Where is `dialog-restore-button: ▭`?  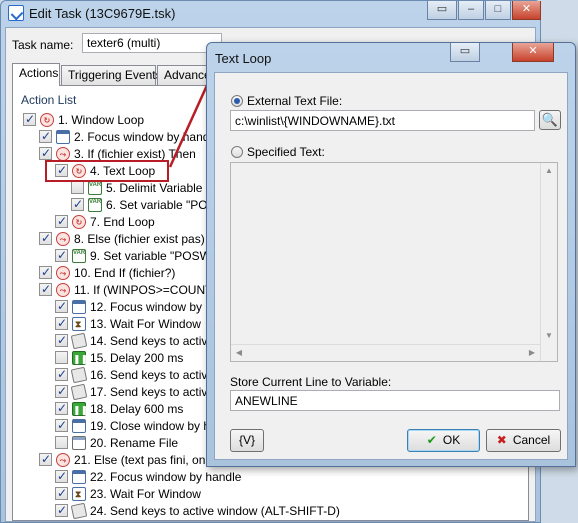 dialog-restore-button: ▭ is located at coordinates (465, 52).